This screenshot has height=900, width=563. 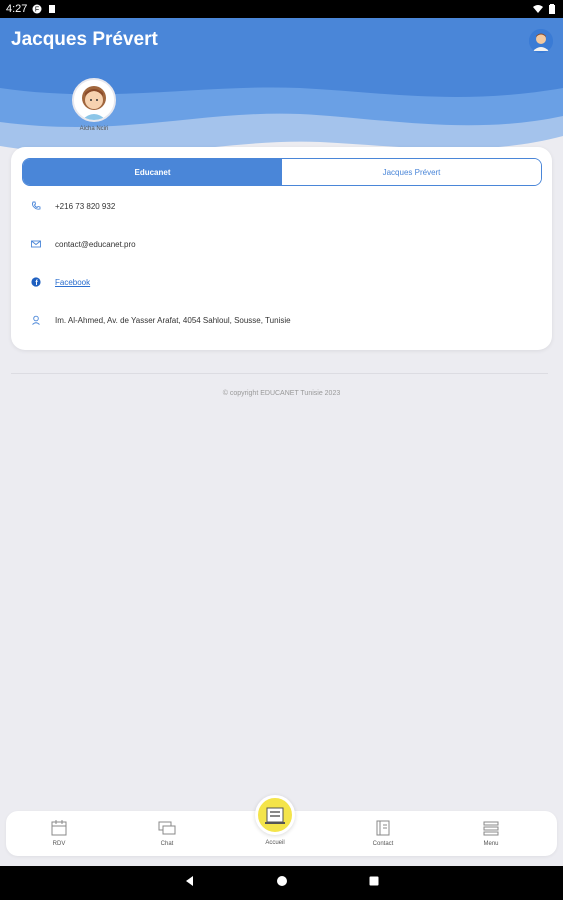 I want to click on nav-chat: Chat, so click(x=167, y=833).